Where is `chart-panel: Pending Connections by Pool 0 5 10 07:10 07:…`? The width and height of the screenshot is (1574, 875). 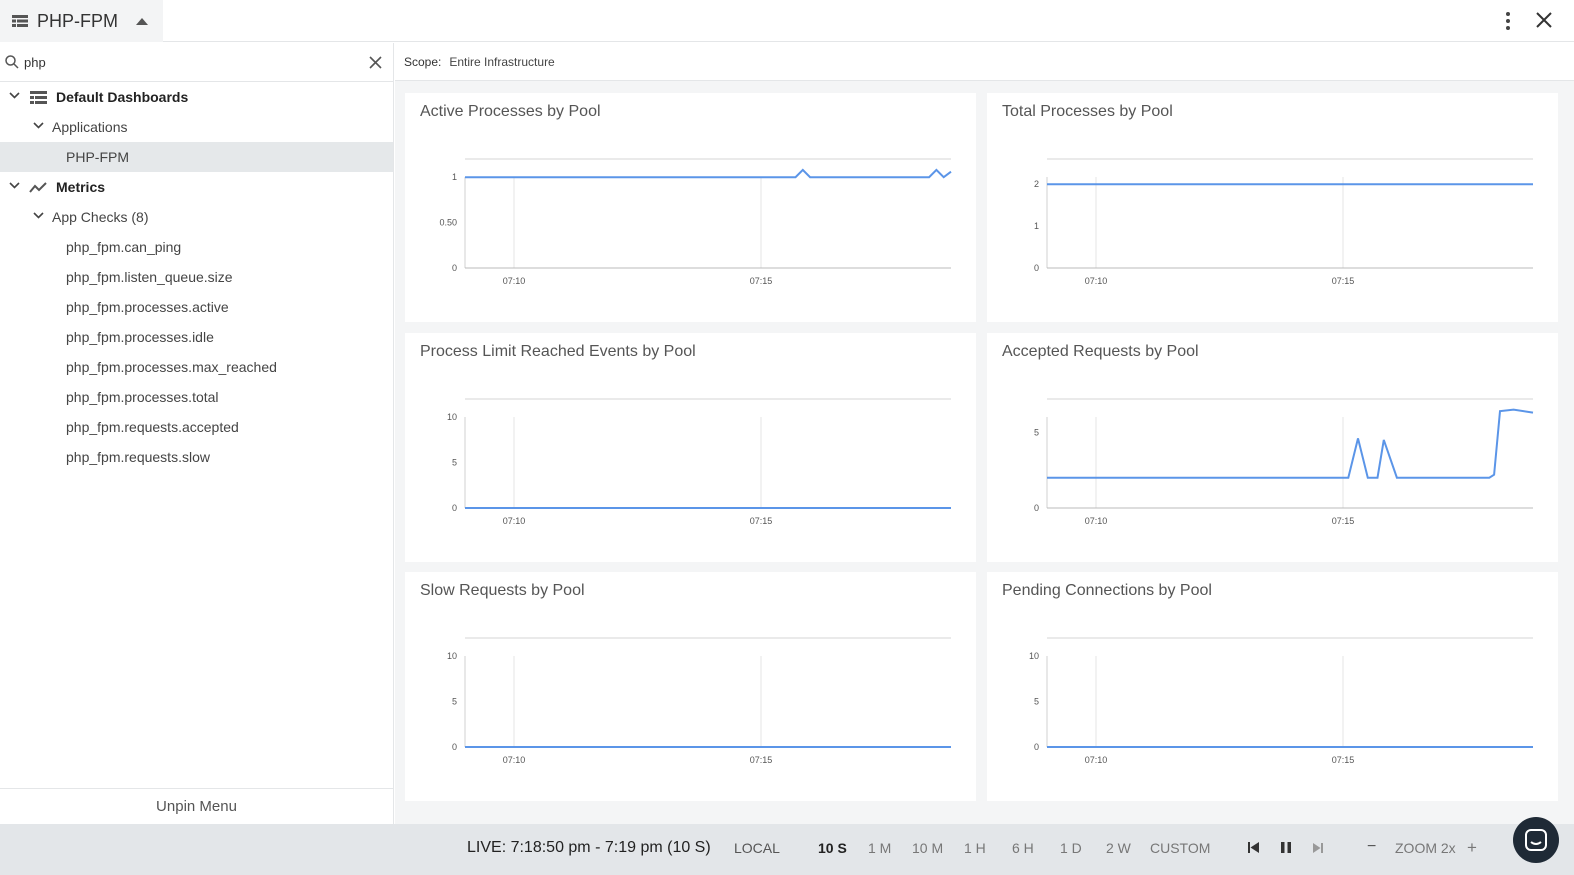
chart-panel: Pending Connections by Pool 0 5 10 07:10 07:… is located at coordinates (1272, 686).